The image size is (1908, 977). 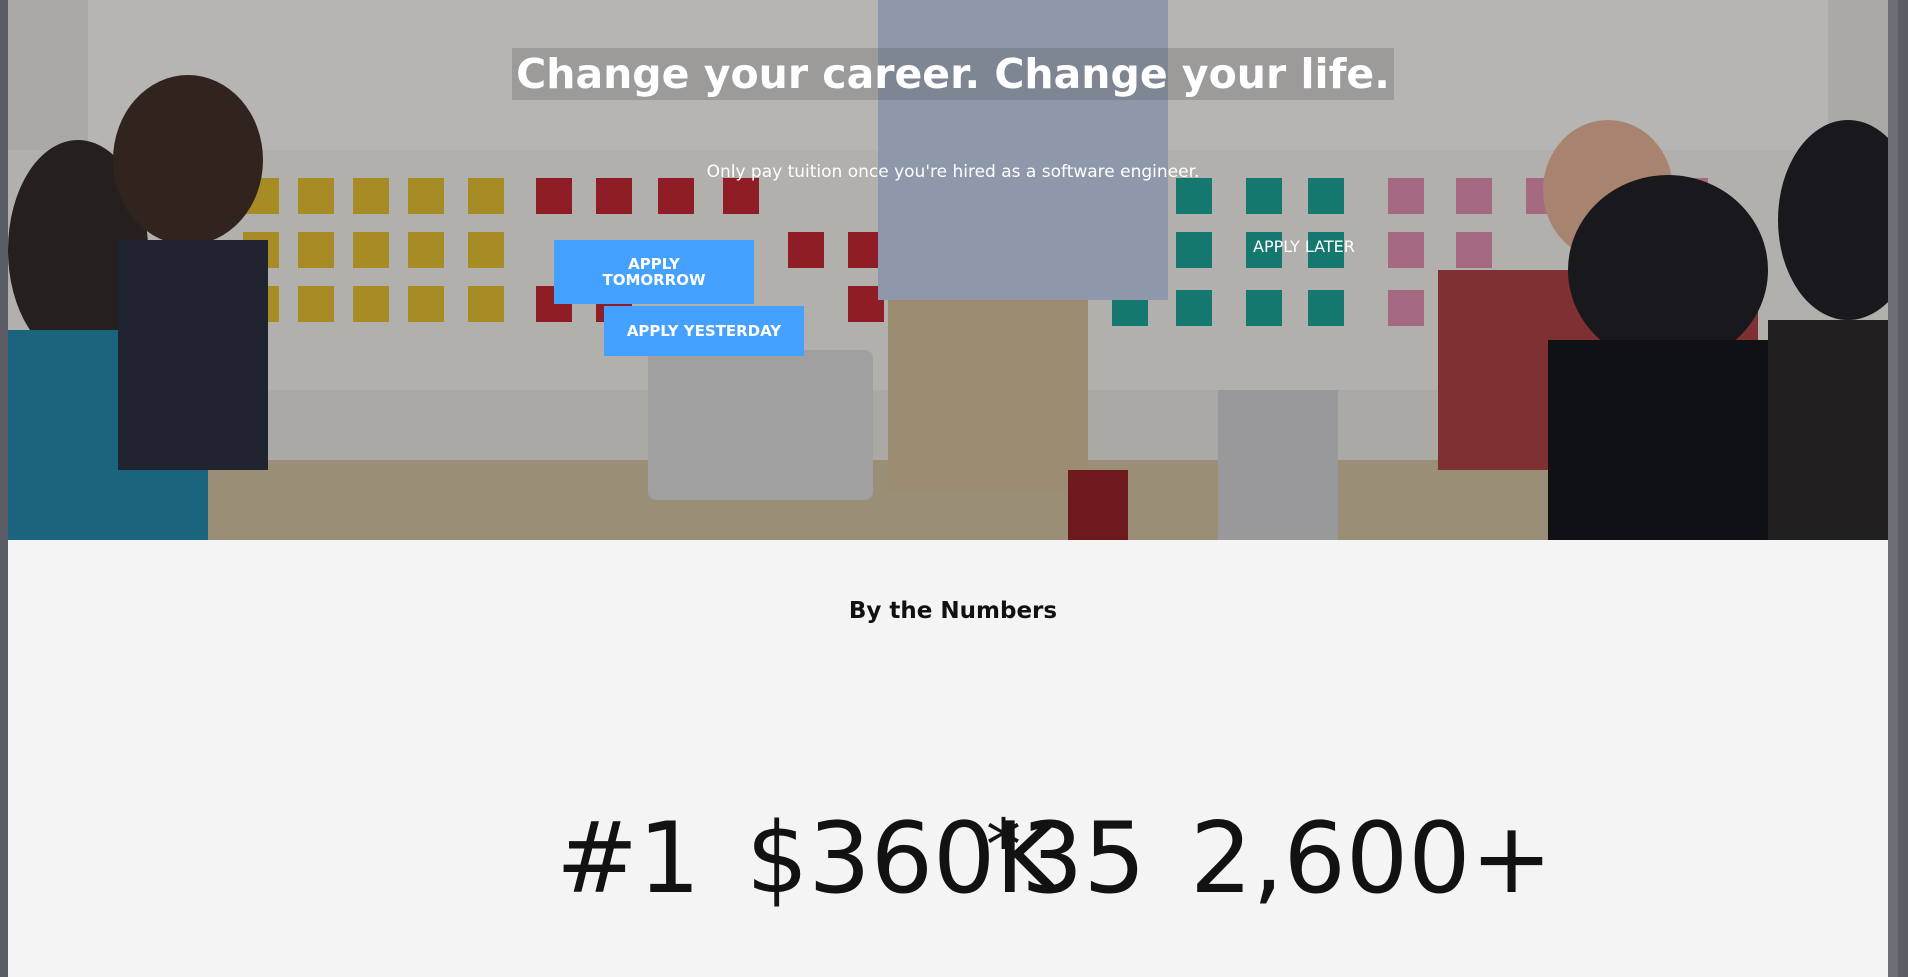 I want to click on stat-graduates: 2,600+, so click(x=1371, y=859).